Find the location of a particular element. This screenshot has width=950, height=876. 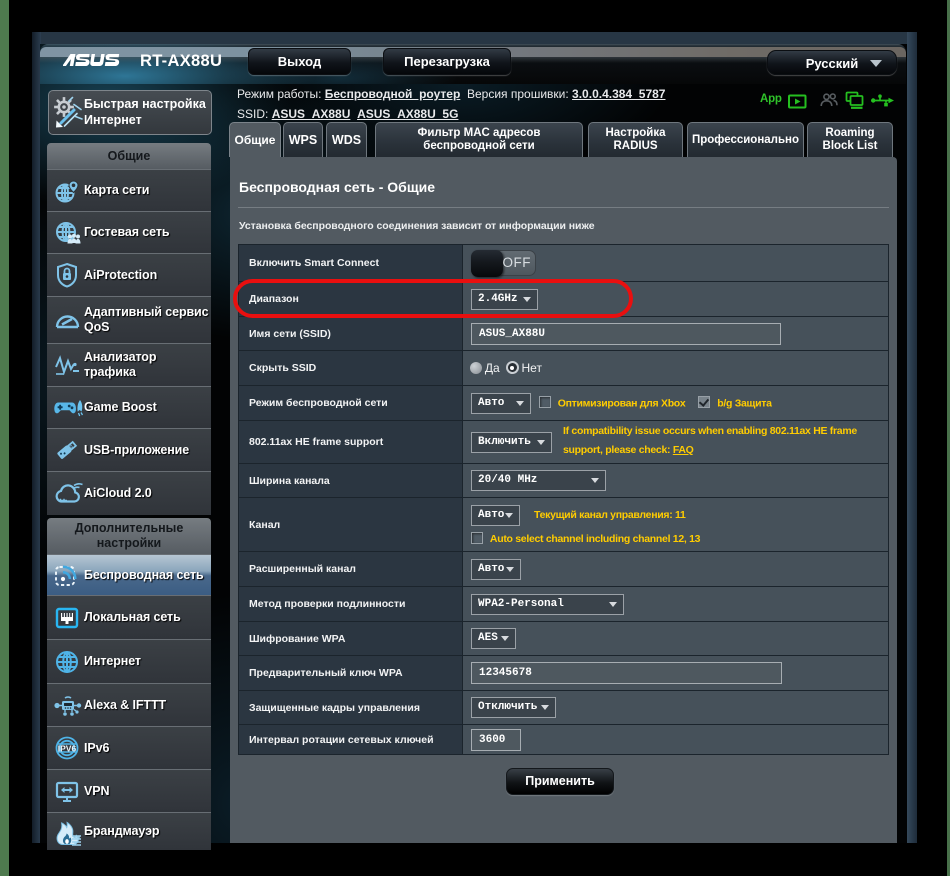

svg-text: IPV6 is located at coordinates (67, 749).